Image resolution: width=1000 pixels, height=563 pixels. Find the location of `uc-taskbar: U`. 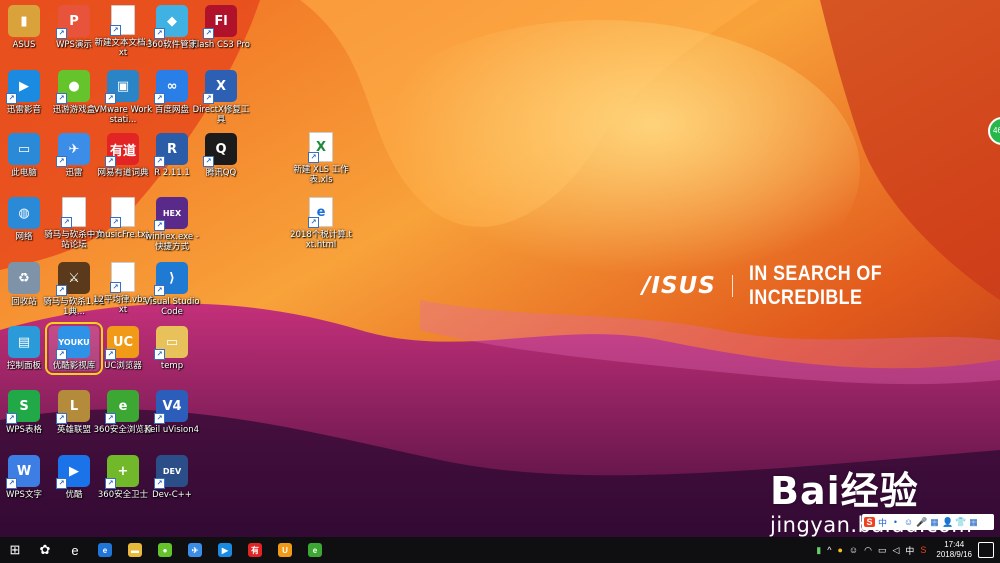

uc-taskbar: U is located at coordinates (285, 550).